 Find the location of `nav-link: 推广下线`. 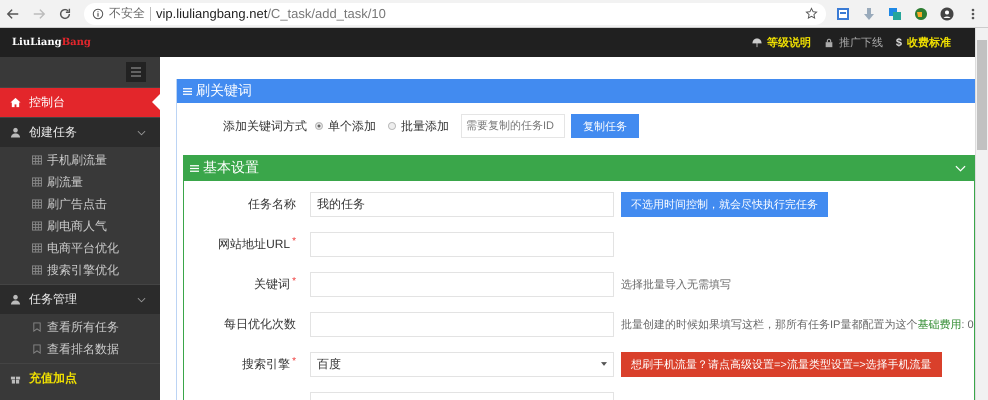

nav-link: 推广下线 is located at coordinates (860, 42).